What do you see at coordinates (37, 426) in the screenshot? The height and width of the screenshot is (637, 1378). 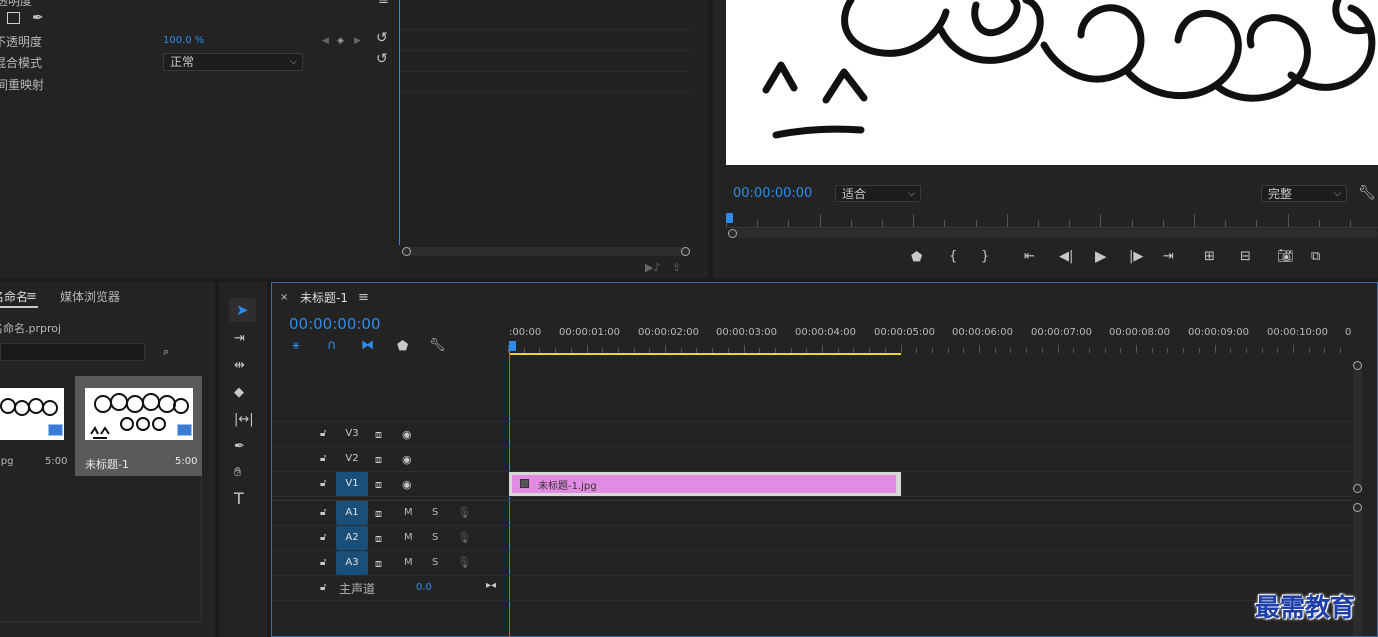 I see `project-item: jpg 5:00` at bounding box center [37, 426].